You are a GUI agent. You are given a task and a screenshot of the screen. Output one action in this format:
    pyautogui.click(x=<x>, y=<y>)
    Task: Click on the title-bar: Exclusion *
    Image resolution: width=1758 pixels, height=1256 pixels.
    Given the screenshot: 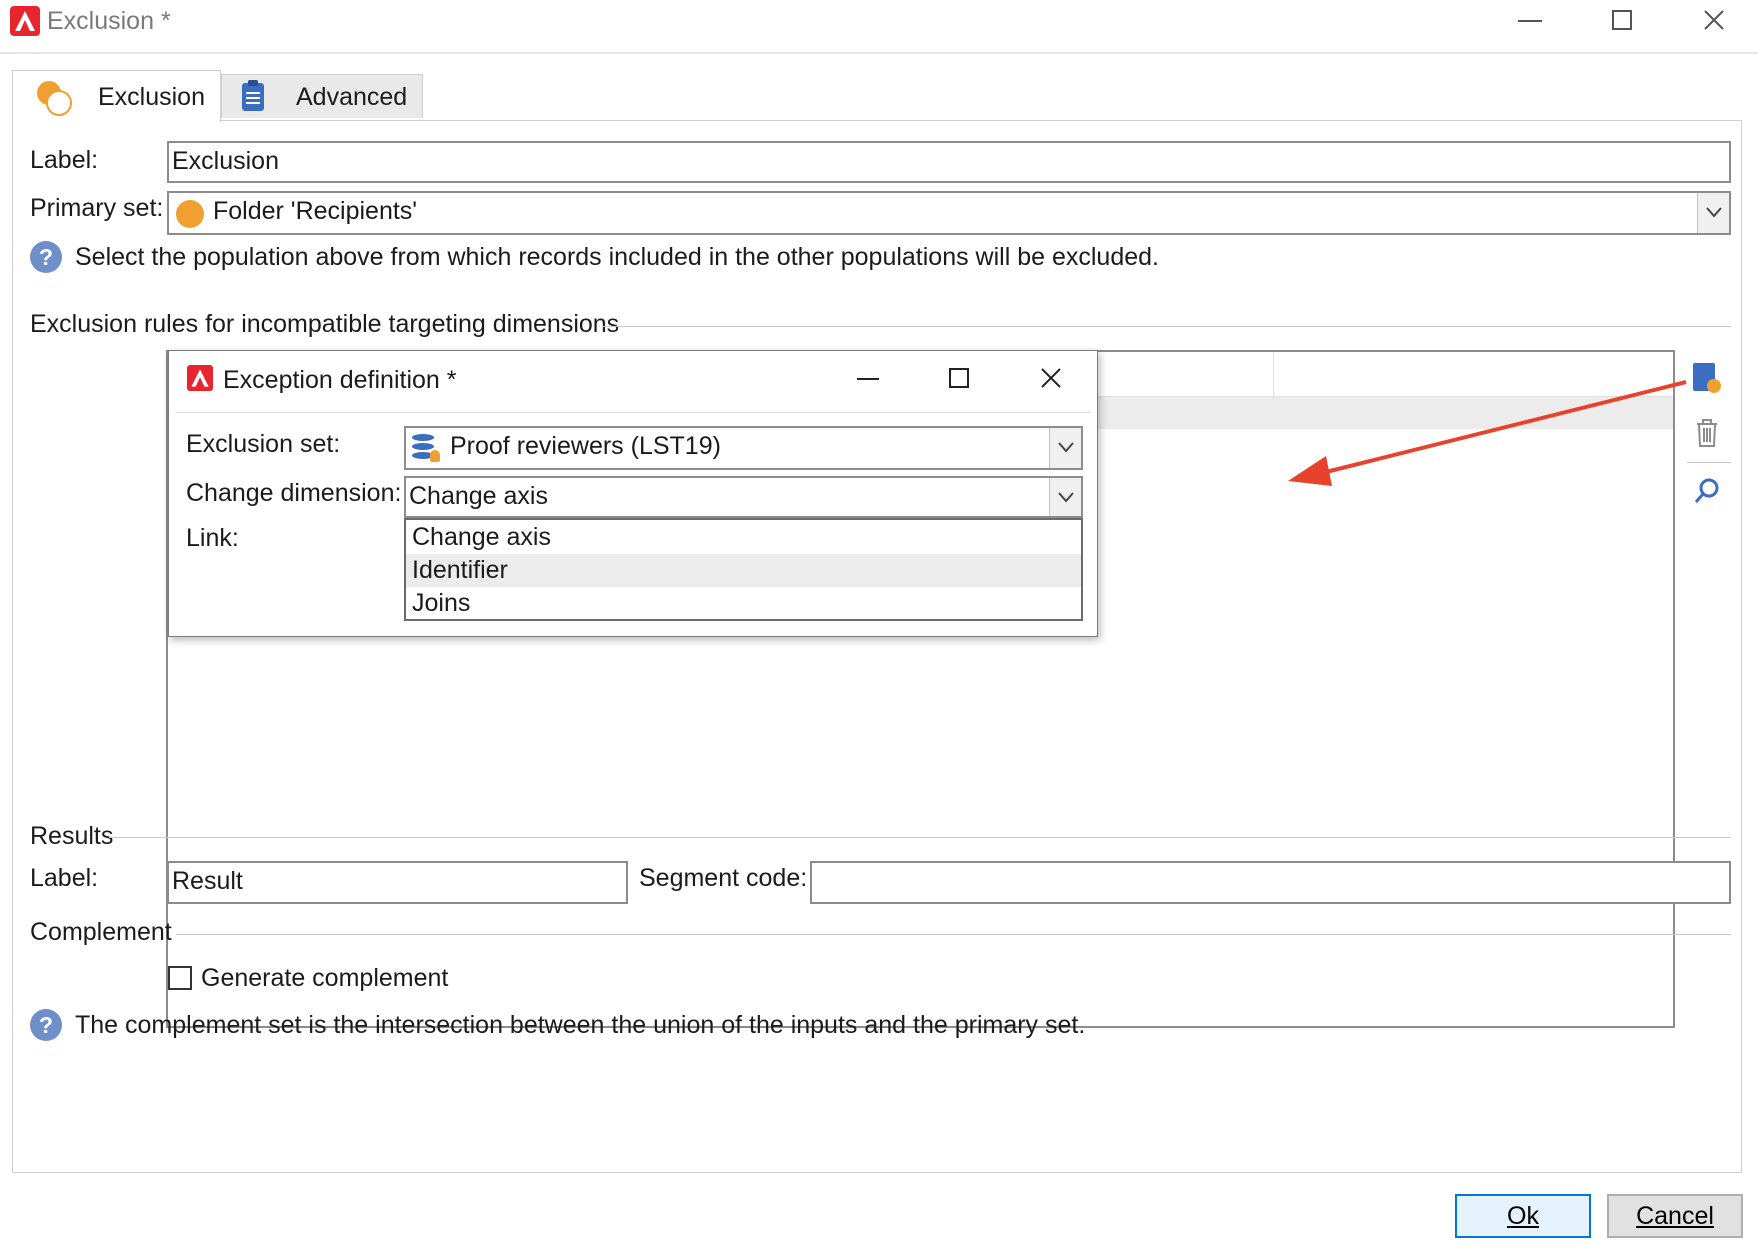 What is the action you would take?
    pyautogui.click(x=879, y=23)
    